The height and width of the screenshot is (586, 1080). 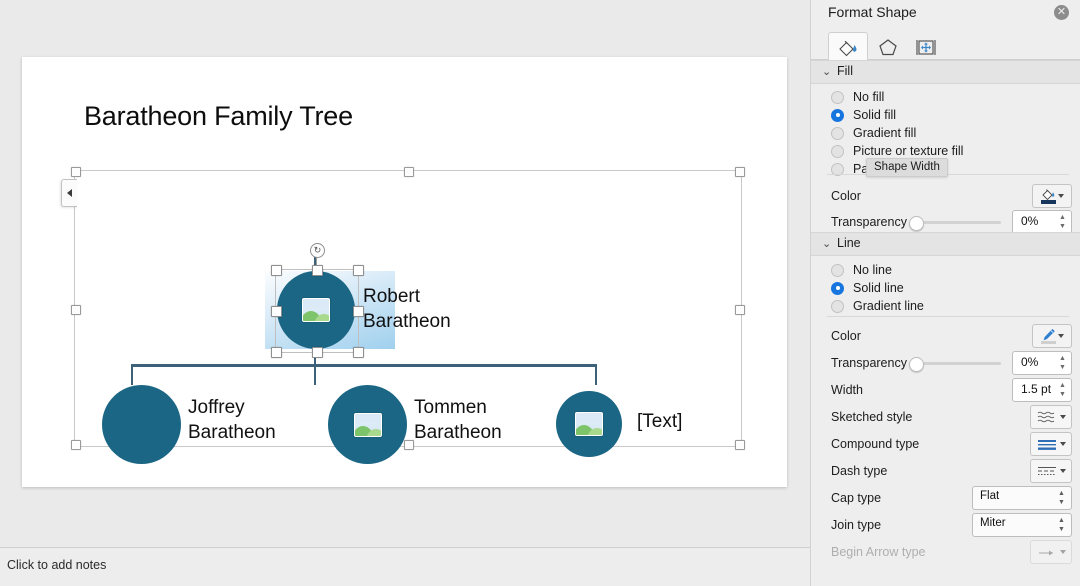 What do you see at coordinates (1051, 417) in the screenshot?
I see `sketched-style-button` at bounding box center [1051, 417].